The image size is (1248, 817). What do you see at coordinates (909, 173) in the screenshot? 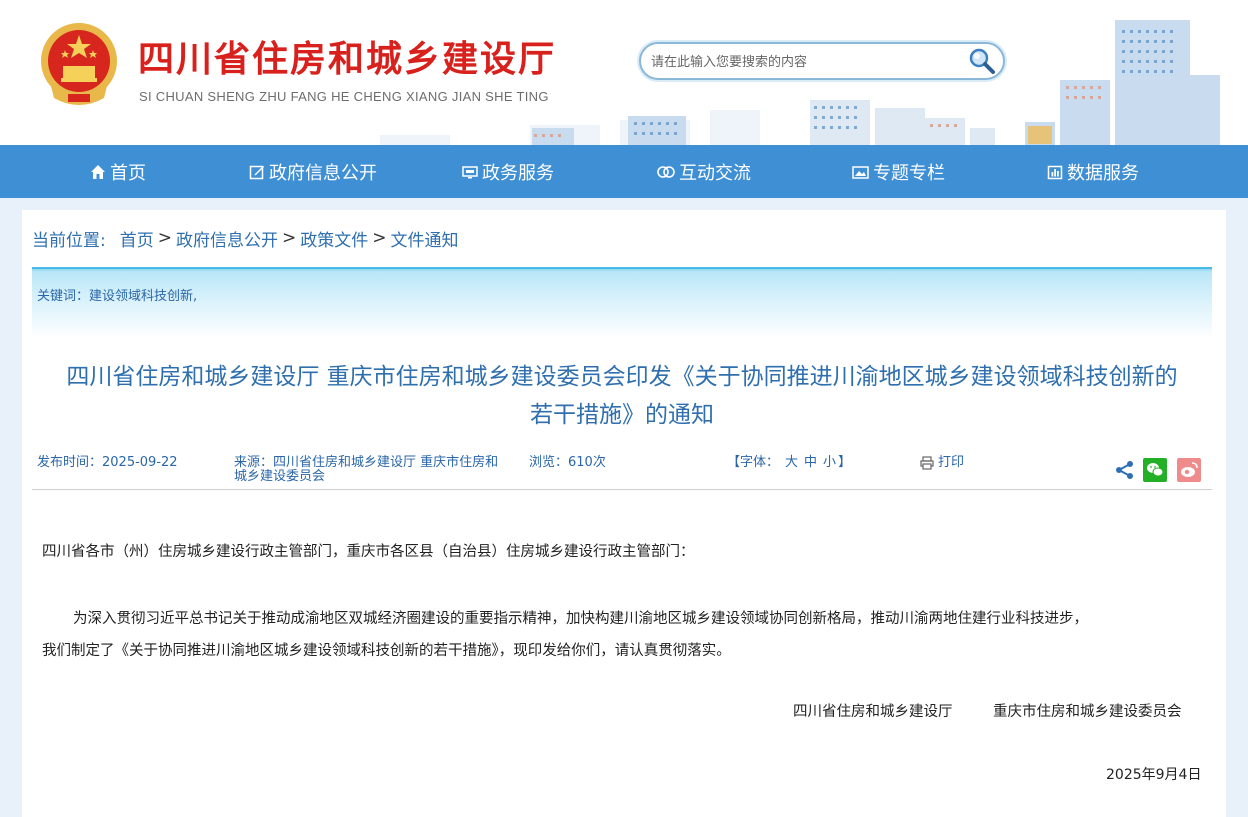
I see `nav-item-label: 专题专栏` at bounding box center [909, 173].